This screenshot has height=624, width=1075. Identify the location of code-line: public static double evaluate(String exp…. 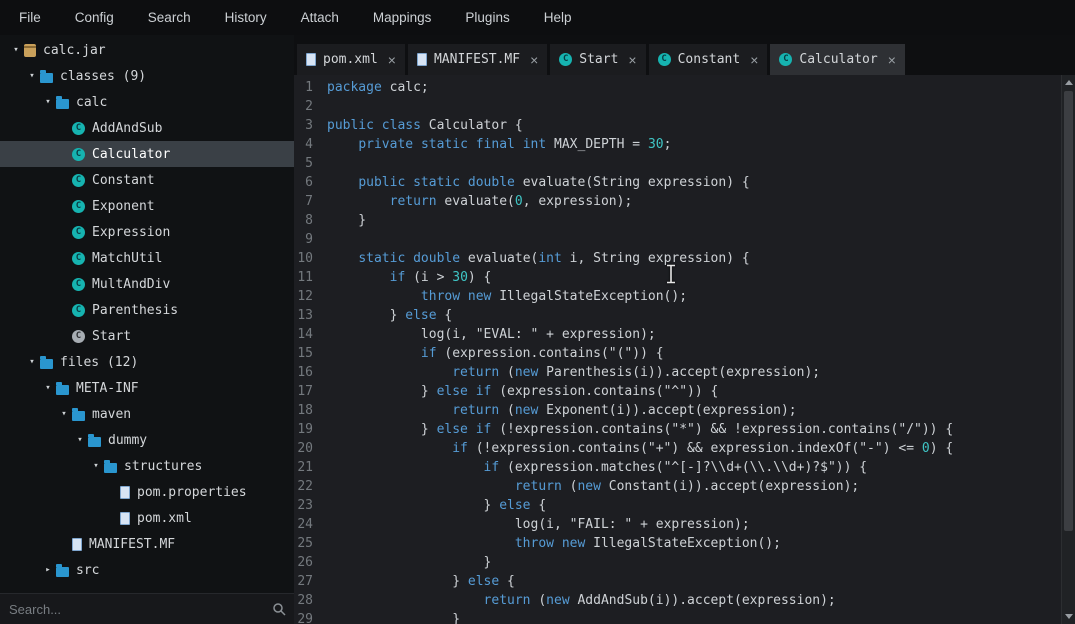
(701, 182).